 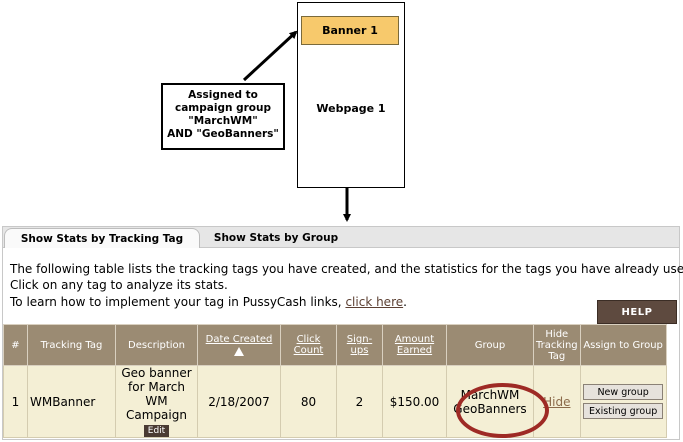 I want to click on header-group: Group, so click(x=490, y=345).